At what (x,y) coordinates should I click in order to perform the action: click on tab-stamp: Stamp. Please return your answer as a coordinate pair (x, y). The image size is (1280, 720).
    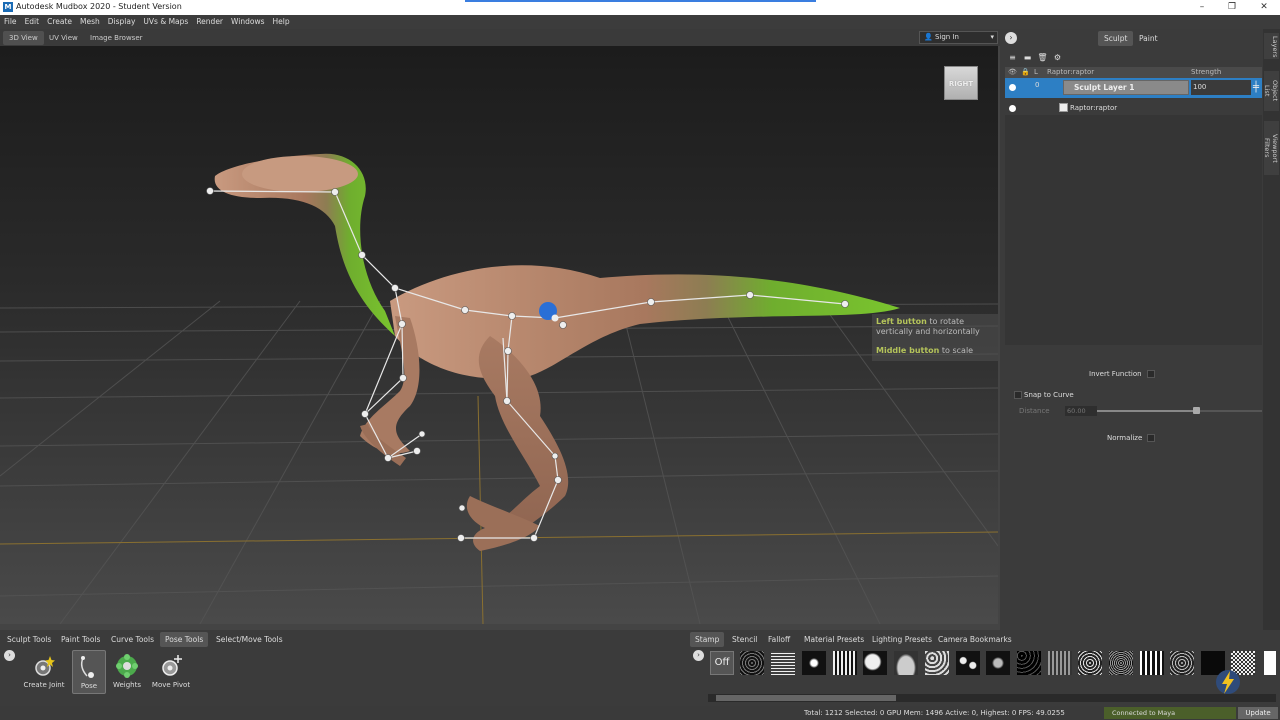
    Looking at the image, I should click on (707, 639).